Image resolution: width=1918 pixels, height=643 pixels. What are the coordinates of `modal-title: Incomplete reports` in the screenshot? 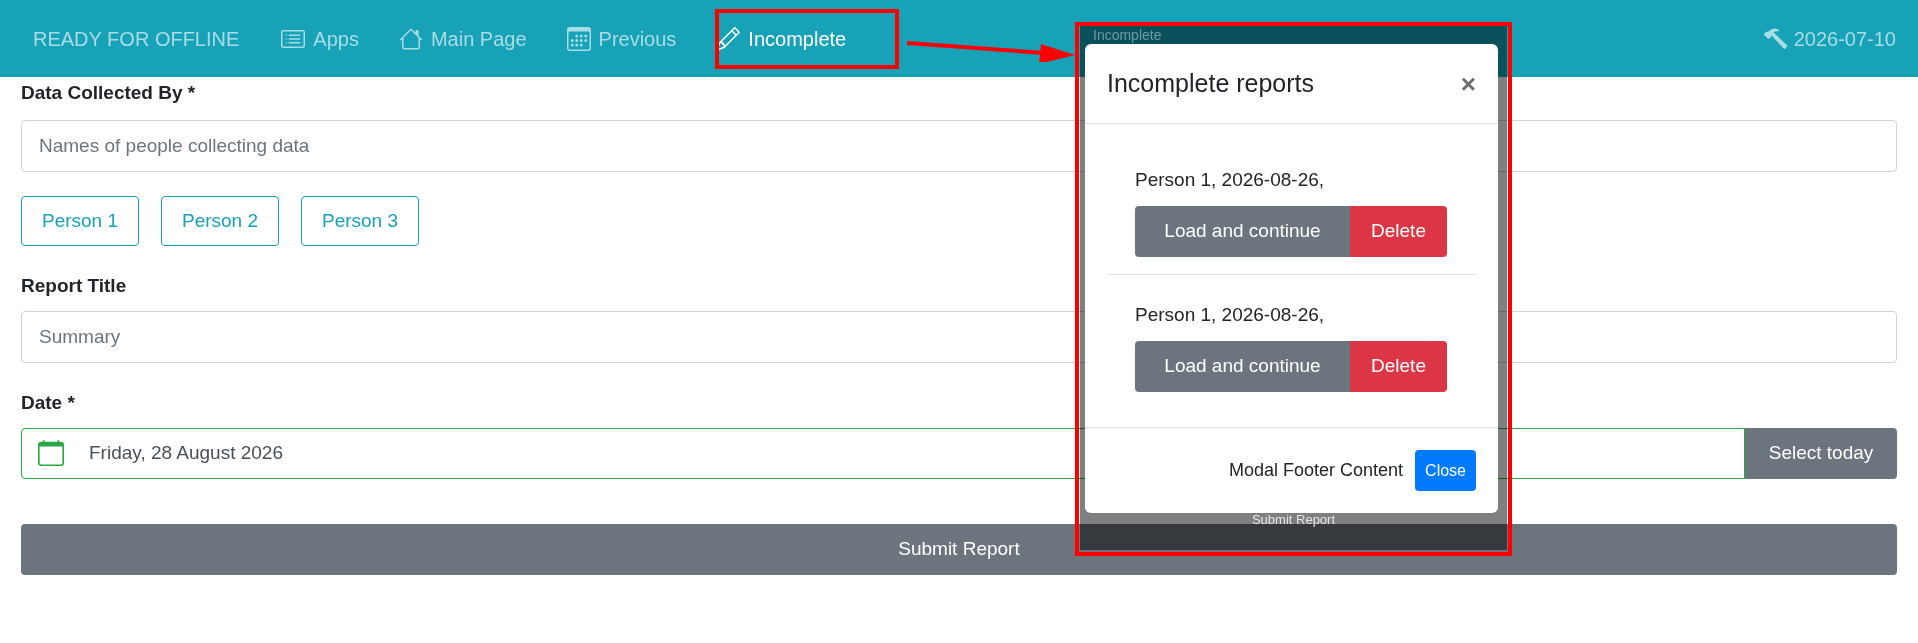 It's located at (1211, 83).